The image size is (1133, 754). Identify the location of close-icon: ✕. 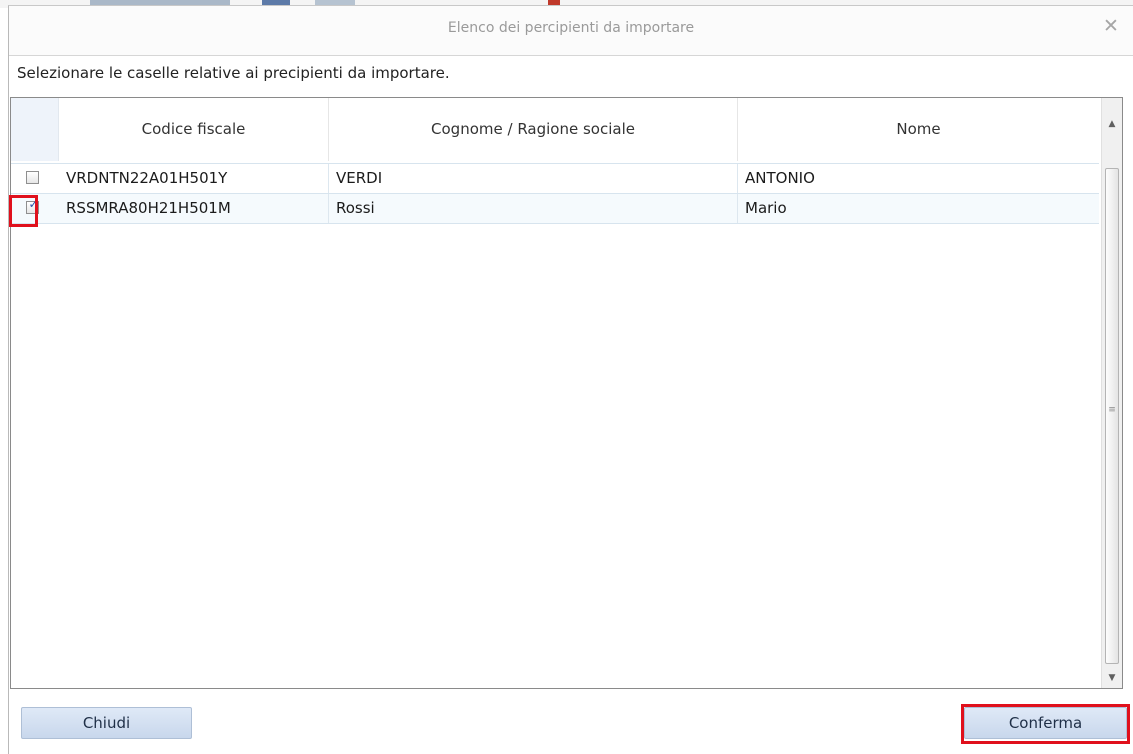
(1111, 26).